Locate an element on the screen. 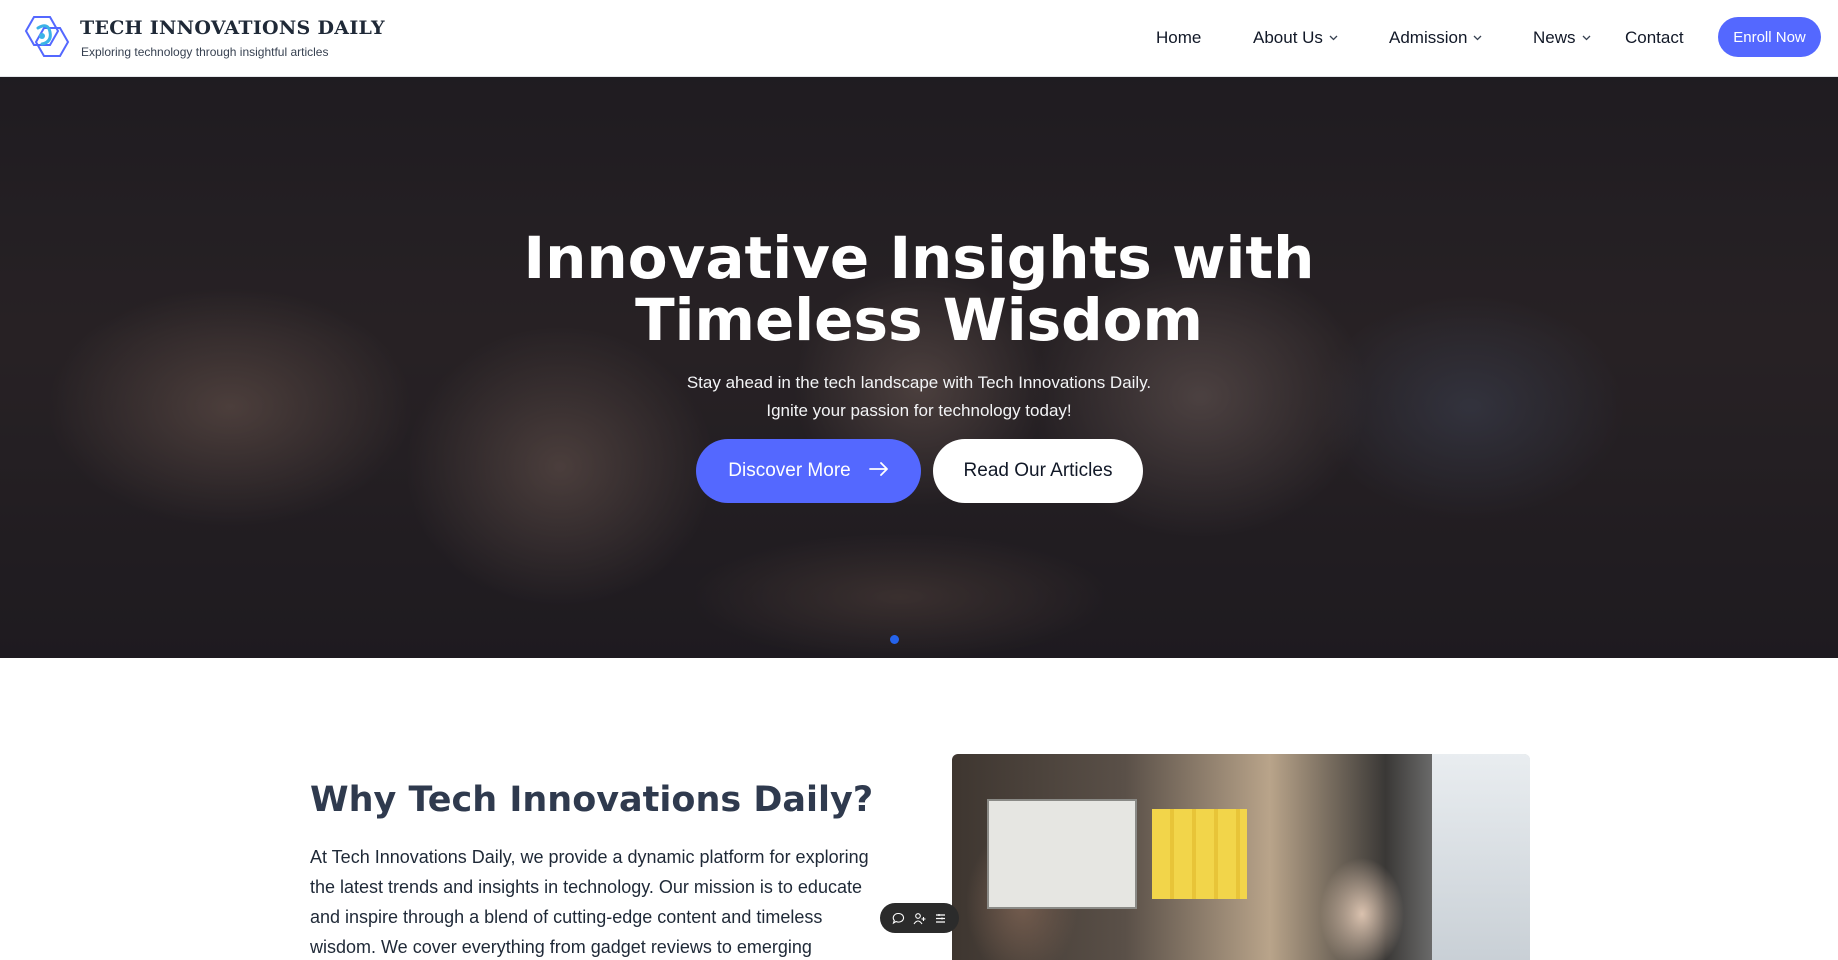  hero-title: Innovative Insights with Timeless Wisdom is located at coordinates (919, 289).